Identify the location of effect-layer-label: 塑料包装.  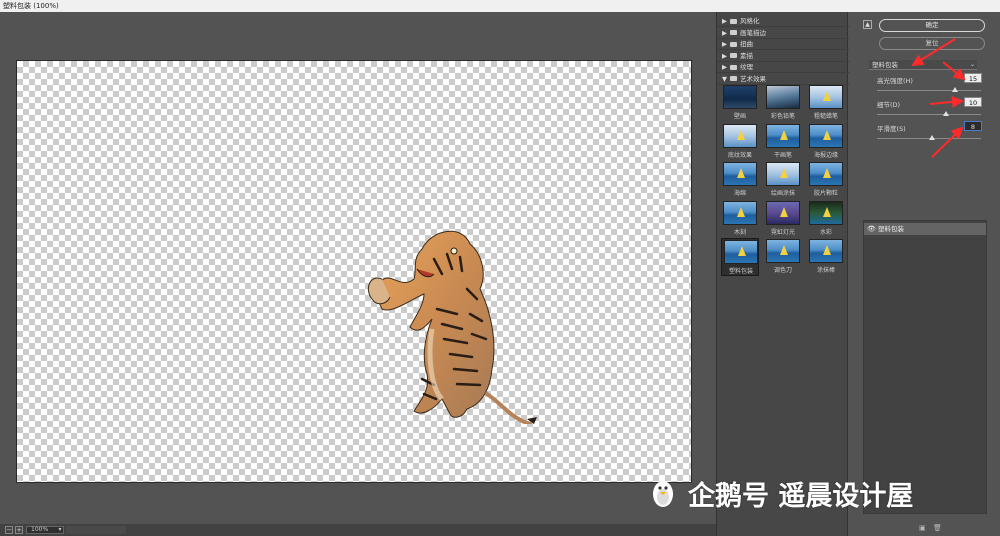
(891, 229).